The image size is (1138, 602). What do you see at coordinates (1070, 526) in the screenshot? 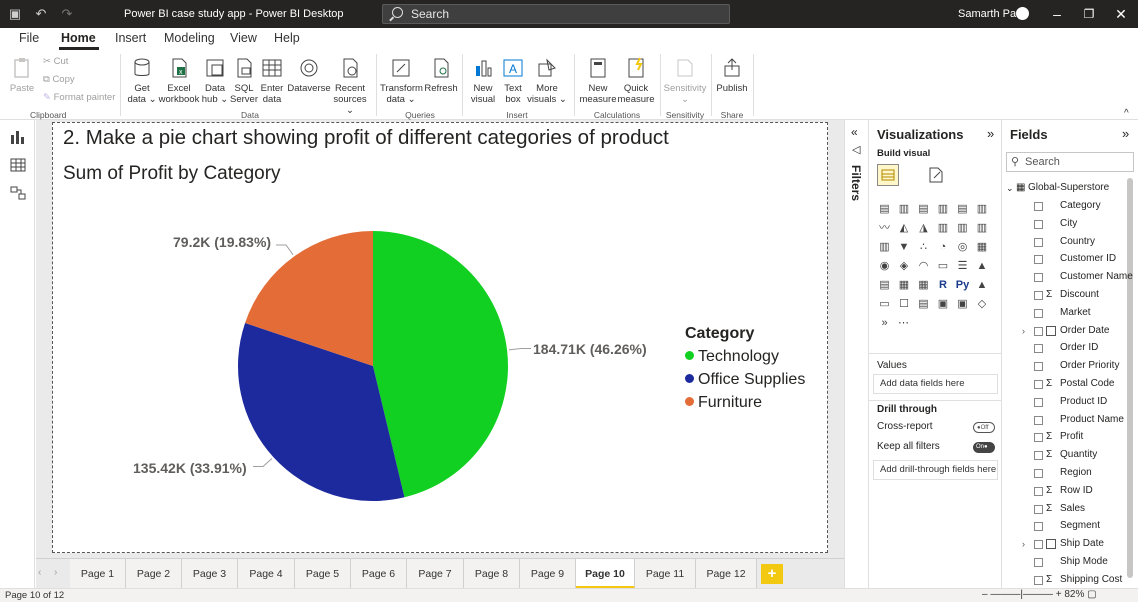
I see `field-segment: Segment` at bounding box center [1070, 526].